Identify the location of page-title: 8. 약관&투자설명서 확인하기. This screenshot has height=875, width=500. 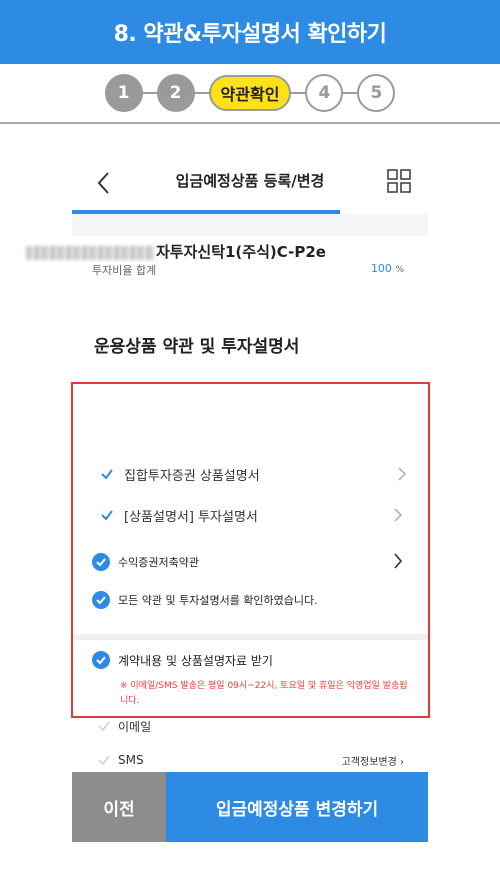
(250, 34).